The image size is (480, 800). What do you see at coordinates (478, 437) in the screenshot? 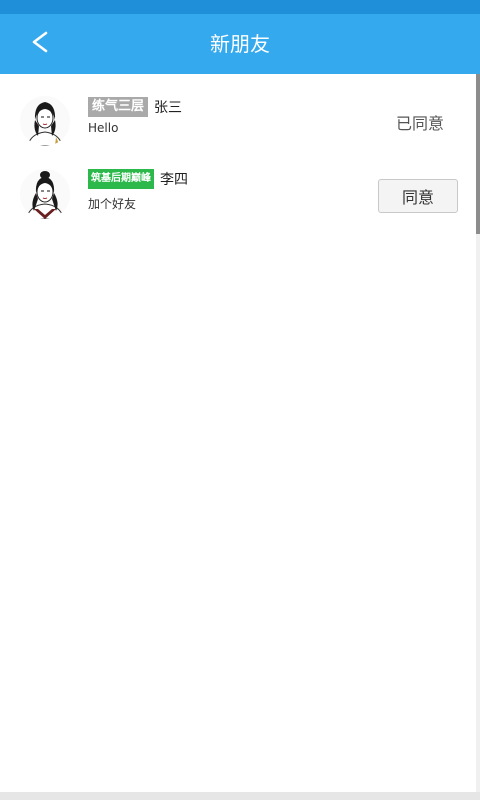
I see `scrollbar` at bounding box center [478, 437].